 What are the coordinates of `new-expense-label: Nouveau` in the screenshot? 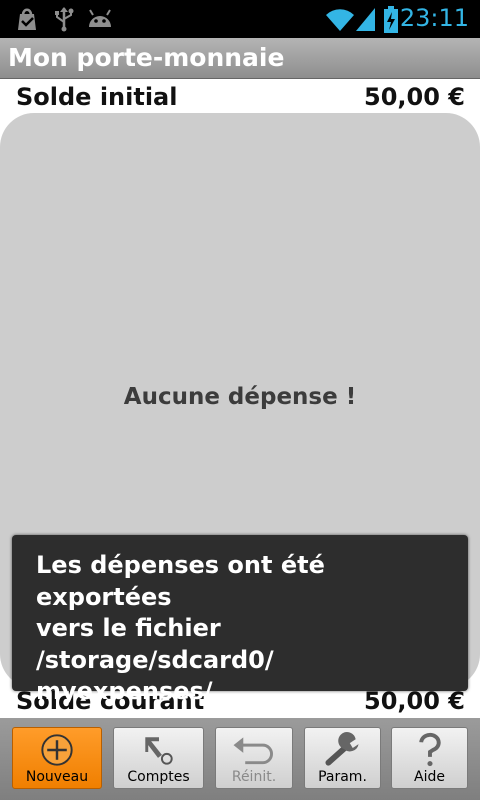 It's located at (57, 777).